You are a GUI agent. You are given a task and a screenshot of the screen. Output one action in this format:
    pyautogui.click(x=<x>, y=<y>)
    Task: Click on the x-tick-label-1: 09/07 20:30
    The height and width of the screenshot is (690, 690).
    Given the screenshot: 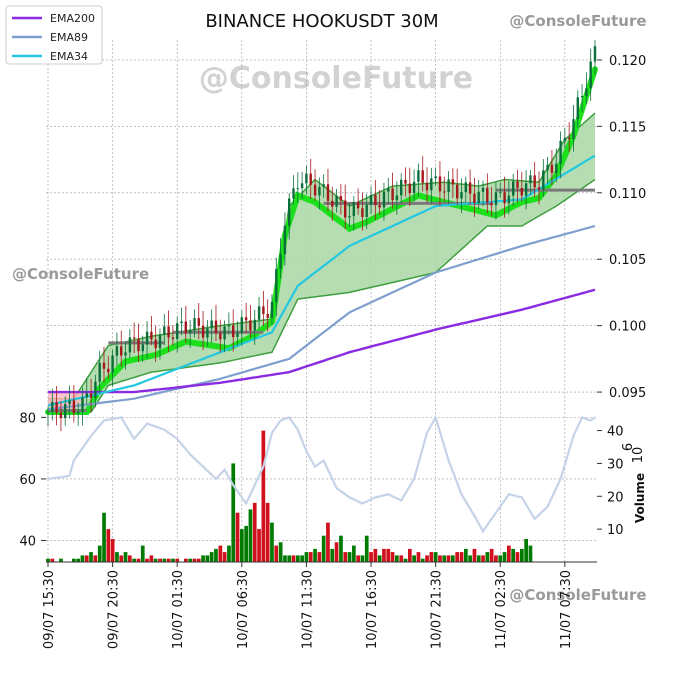 What is the action you would take?
    pyautogui.click(x=114, y=609)
    